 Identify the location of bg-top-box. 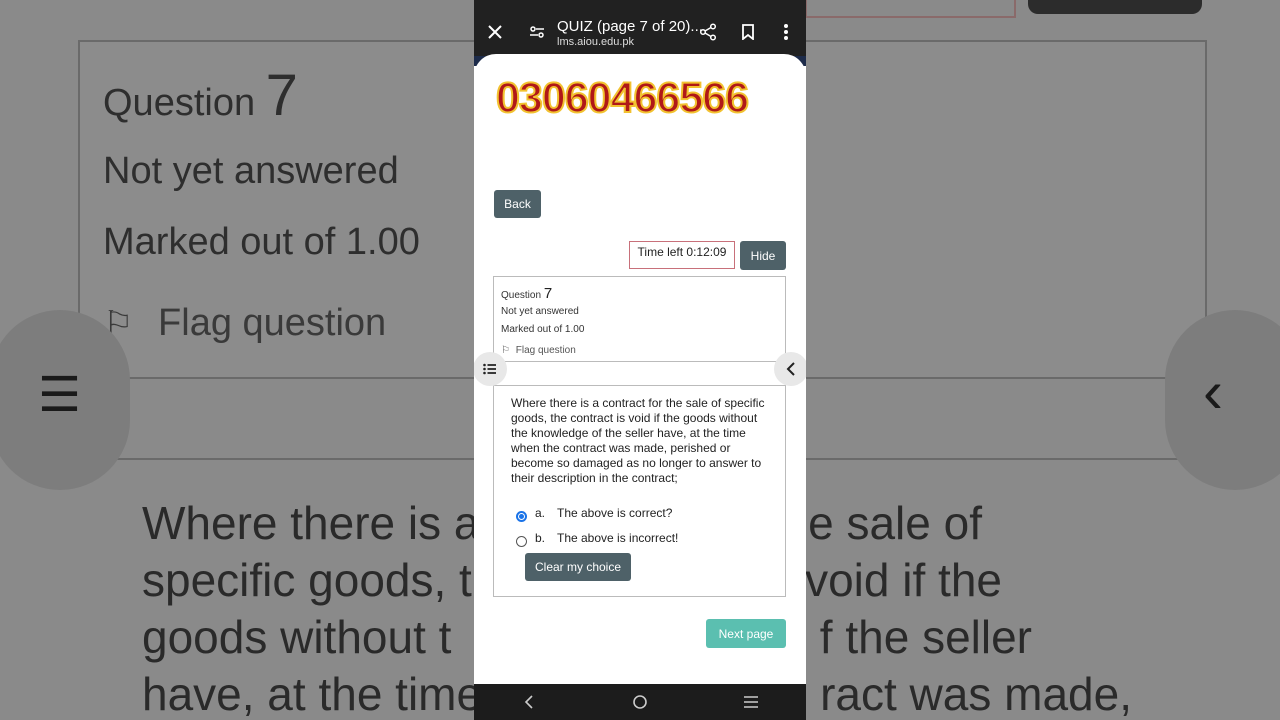
(910, 9).